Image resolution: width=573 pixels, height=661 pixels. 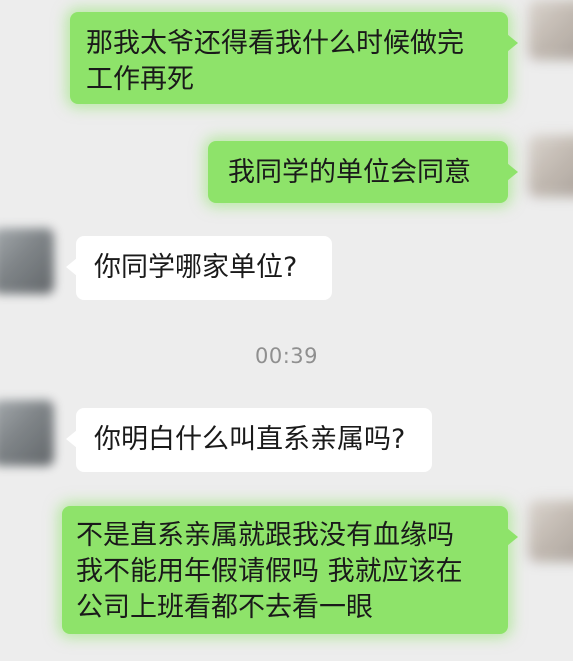 I want to click on chat-timestamp: 00:39, so click(x=286, y=356).